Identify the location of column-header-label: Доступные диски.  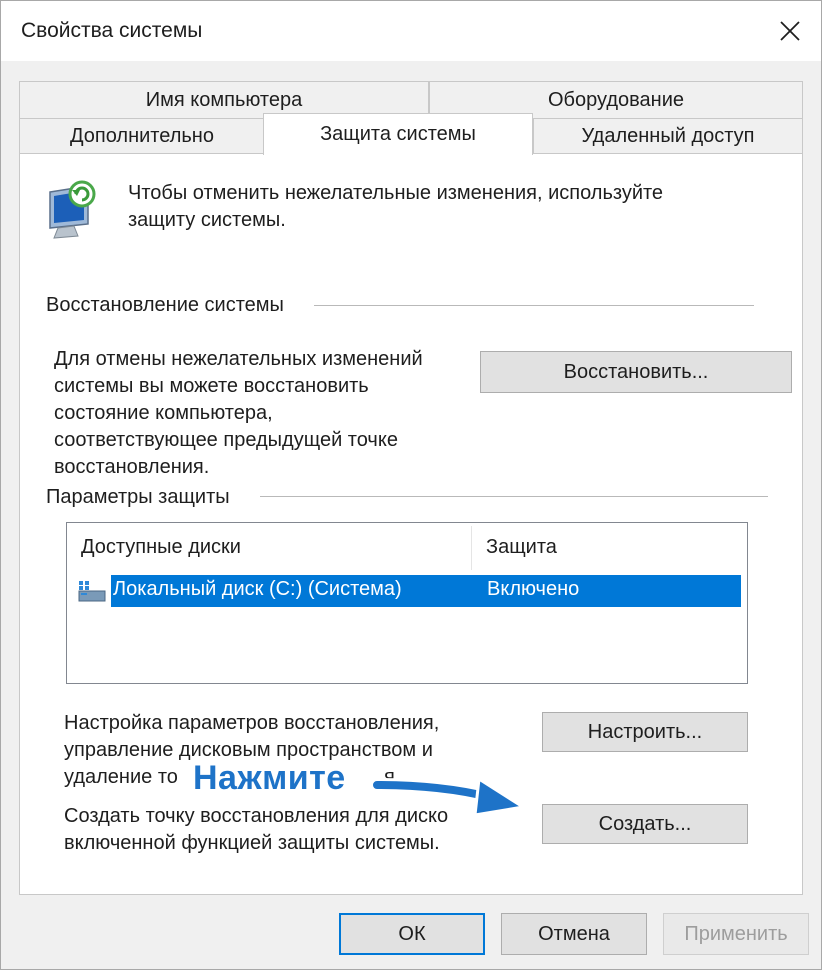
(161, 546).